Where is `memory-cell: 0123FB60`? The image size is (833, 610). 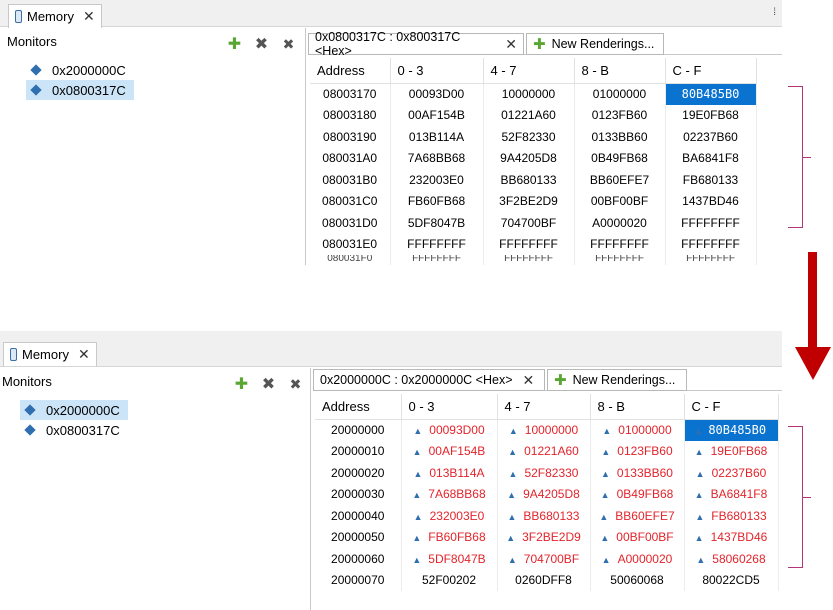 memory-cell: 0123FB60 is located at coordinates (620, 115).